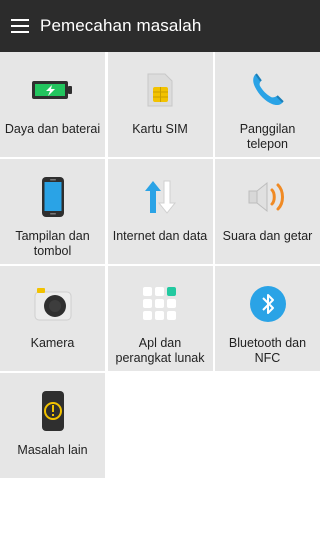 The width and height of the screenshot is (320, 550). What do you see at coordinates (267, 350) in the screenshot?
I see `tile-label: Bluetooth dan NFC` at bounding box center [267, 350].